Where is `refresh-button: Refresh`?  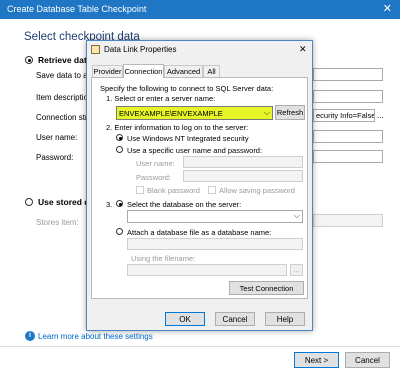
refresh-button: Refresh is located at coordinates (290, 112).